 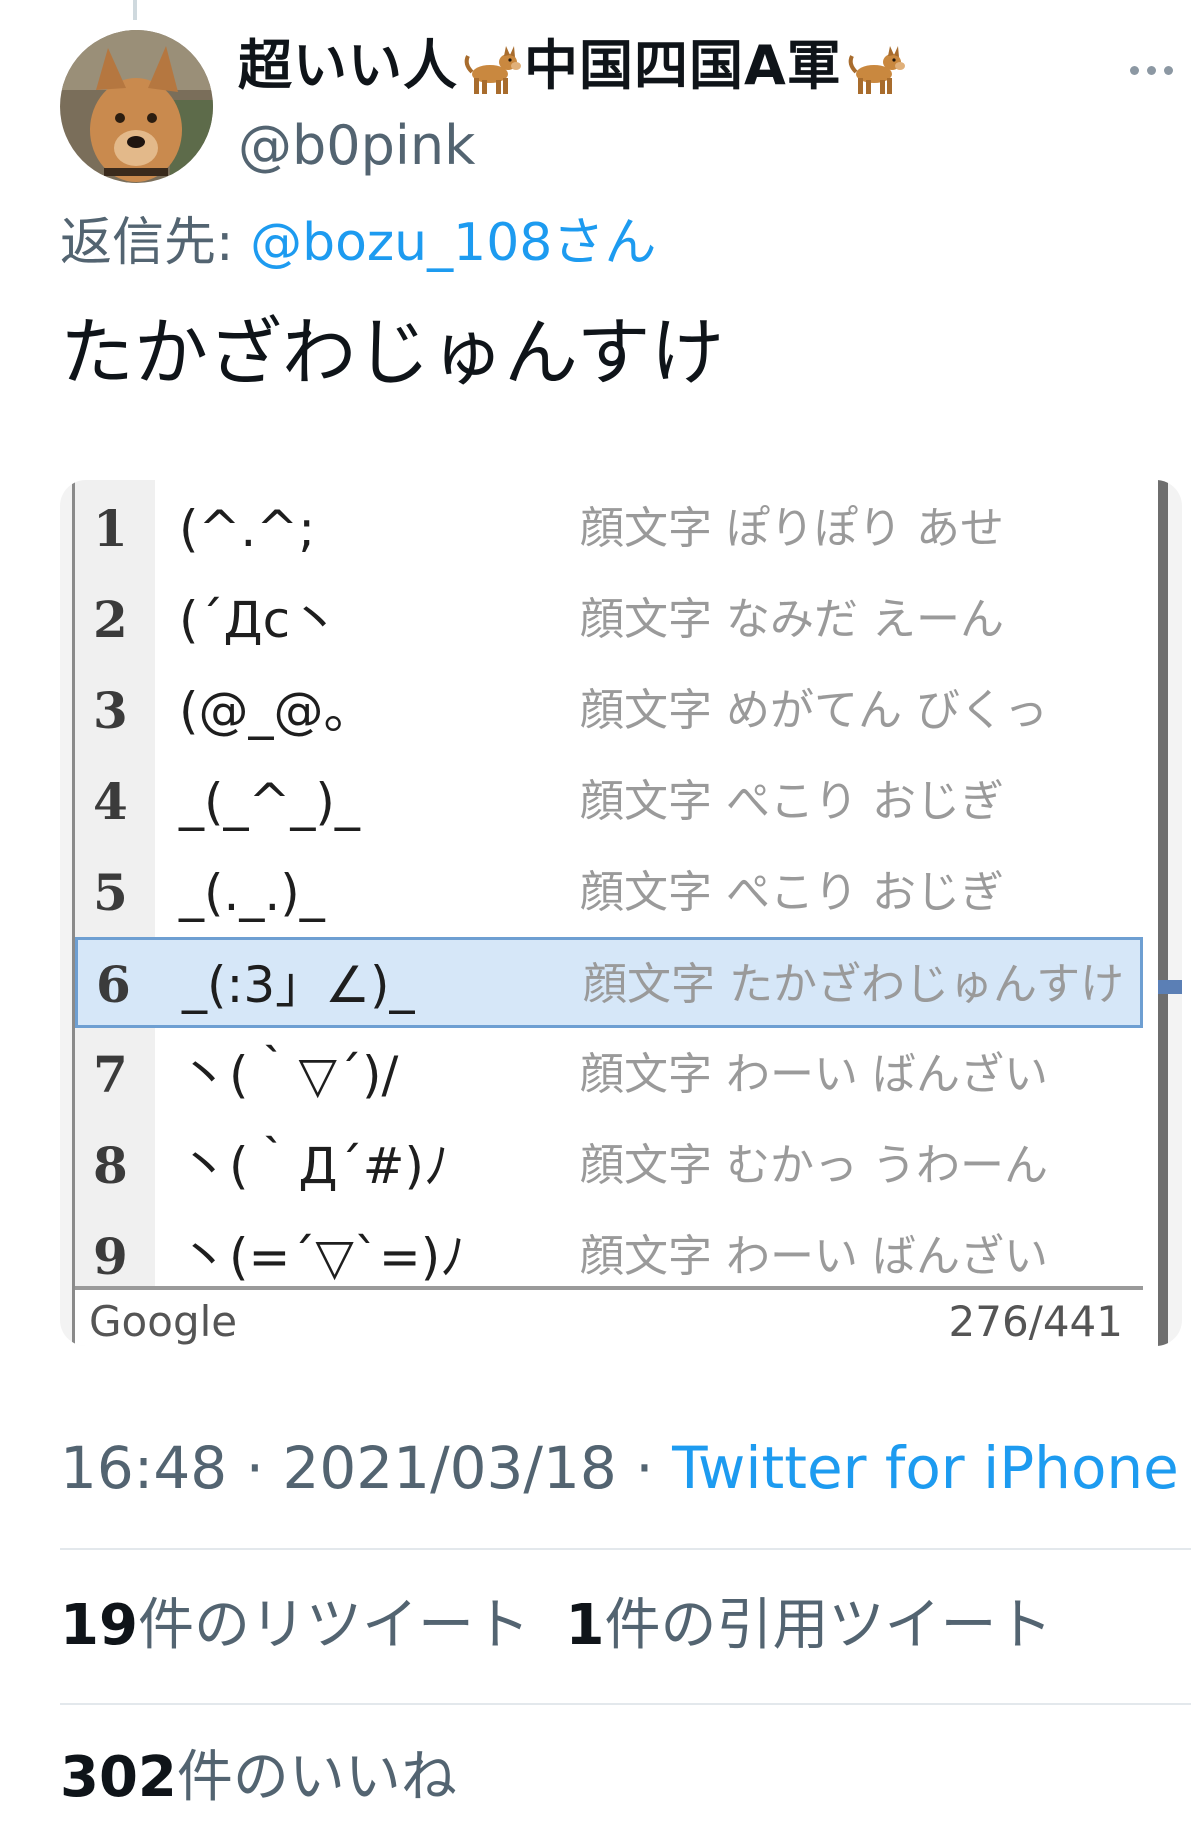 I want to click on ime-candidate-number: 5, so click(x=110, y=892).